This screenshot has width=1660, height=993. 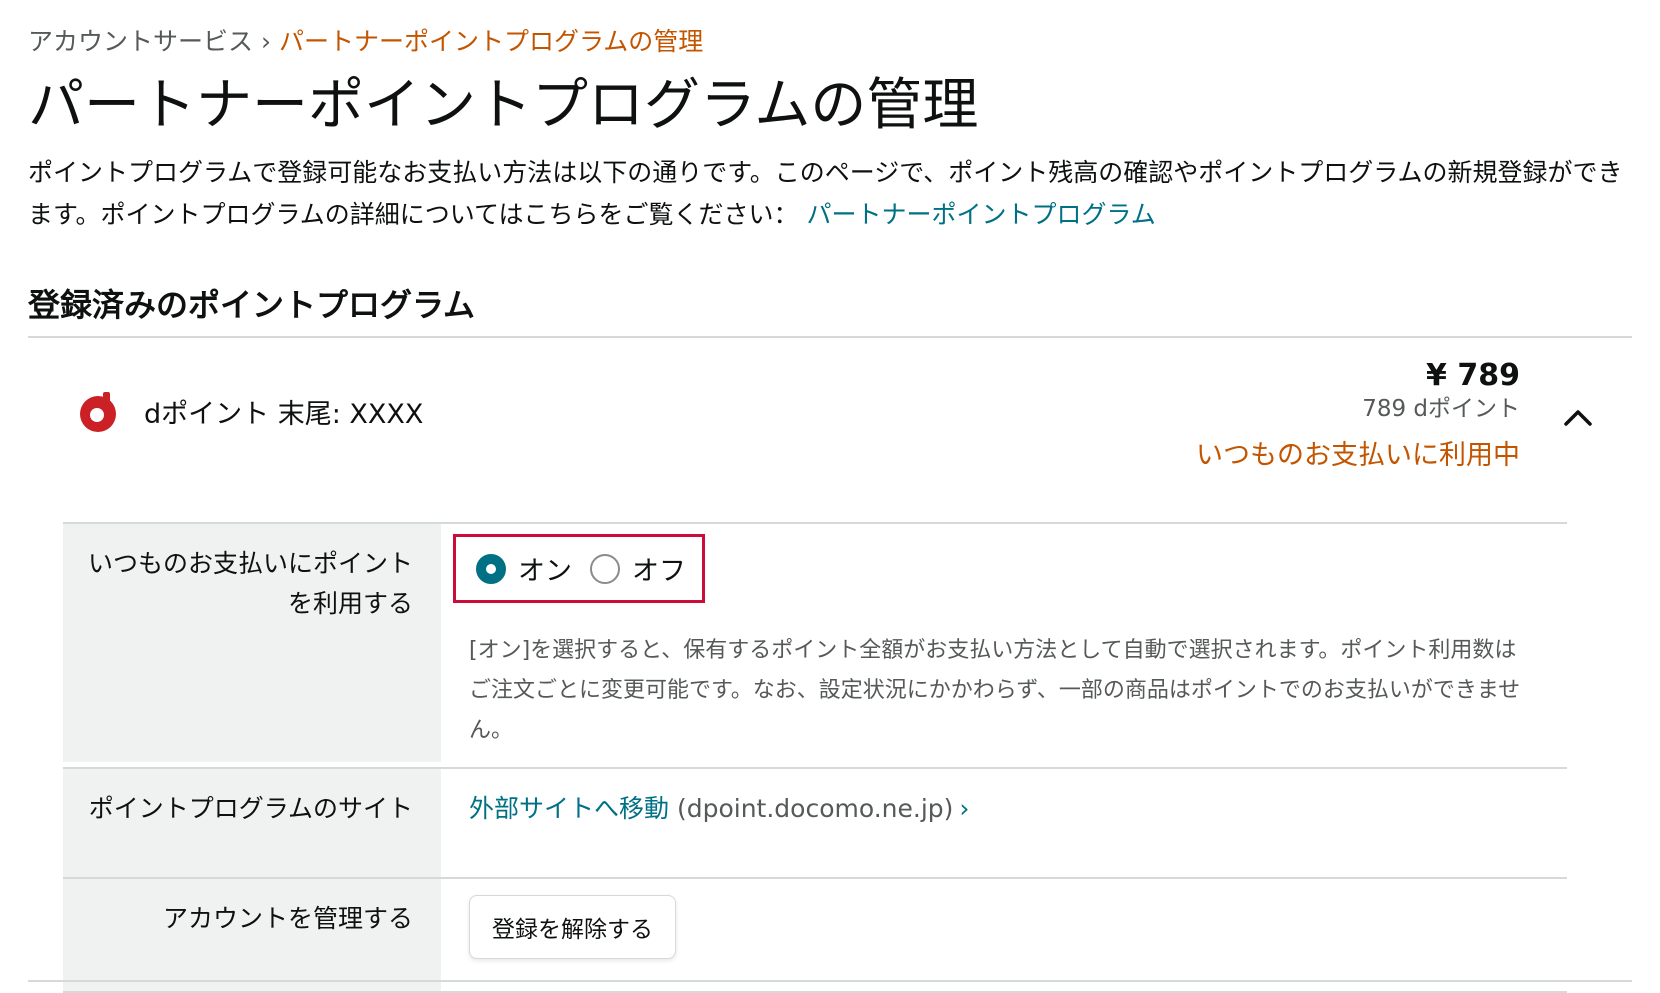 I want to click on unregister-button: 登録を解除する, so click(x=572, y=927).